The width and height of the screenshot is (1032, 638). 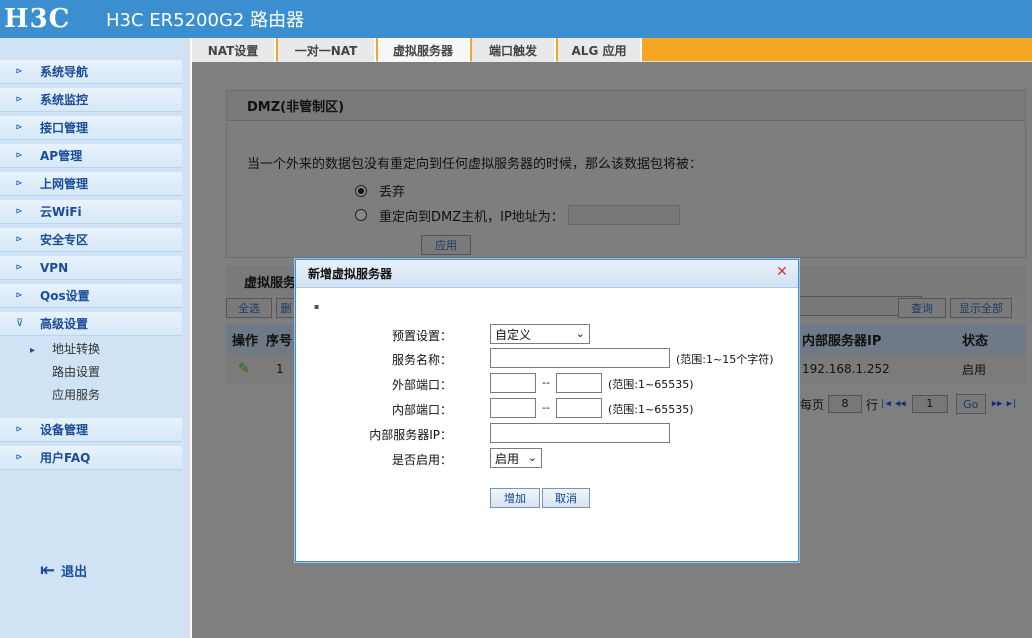 I want to click on h3c-logo: H3C, so click(x=37, y=19).